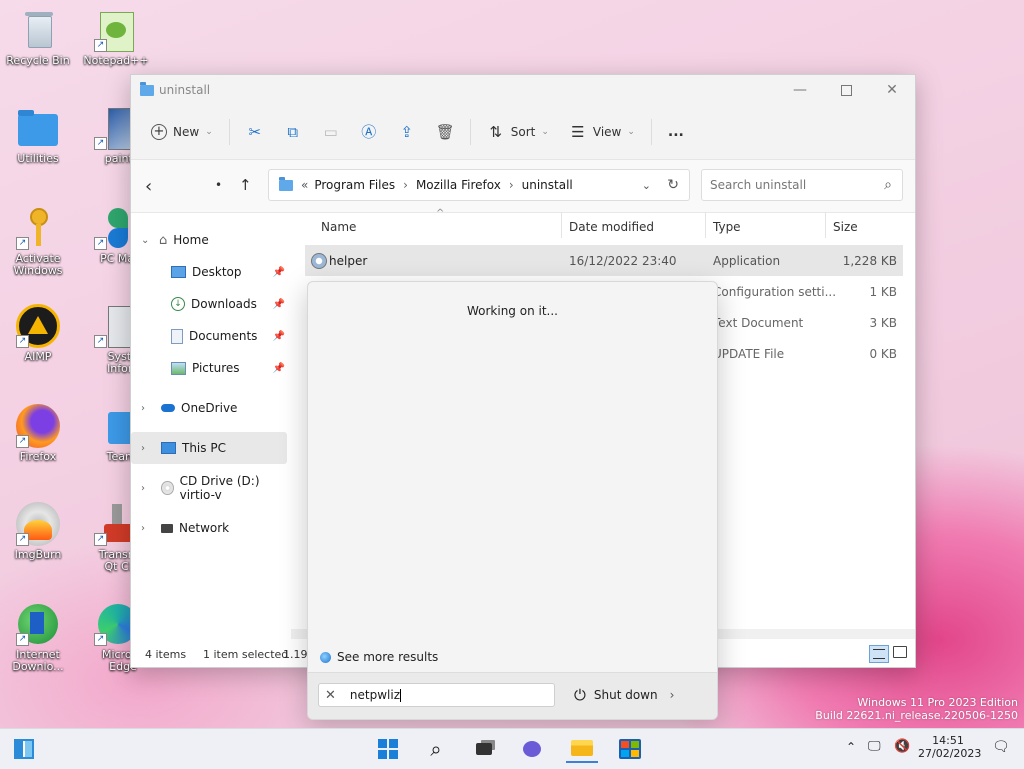 The height and width of the screenshot is (769, 1024). What do you see at coordinates (484, 749) in the screenshot?
I see `task-view-button` at bounding box center [484, 749].